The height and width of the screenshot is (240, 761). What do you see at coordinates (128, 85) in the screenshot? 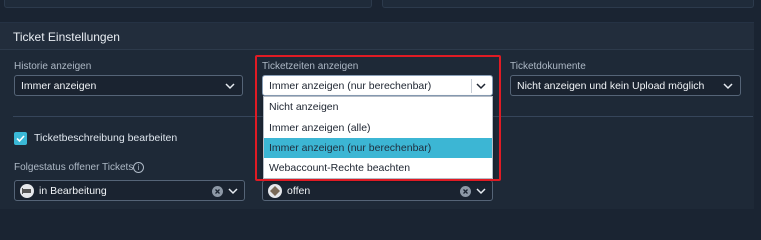
I see `historie-select: Immer anzeigen` at bounding box center [128, 85].